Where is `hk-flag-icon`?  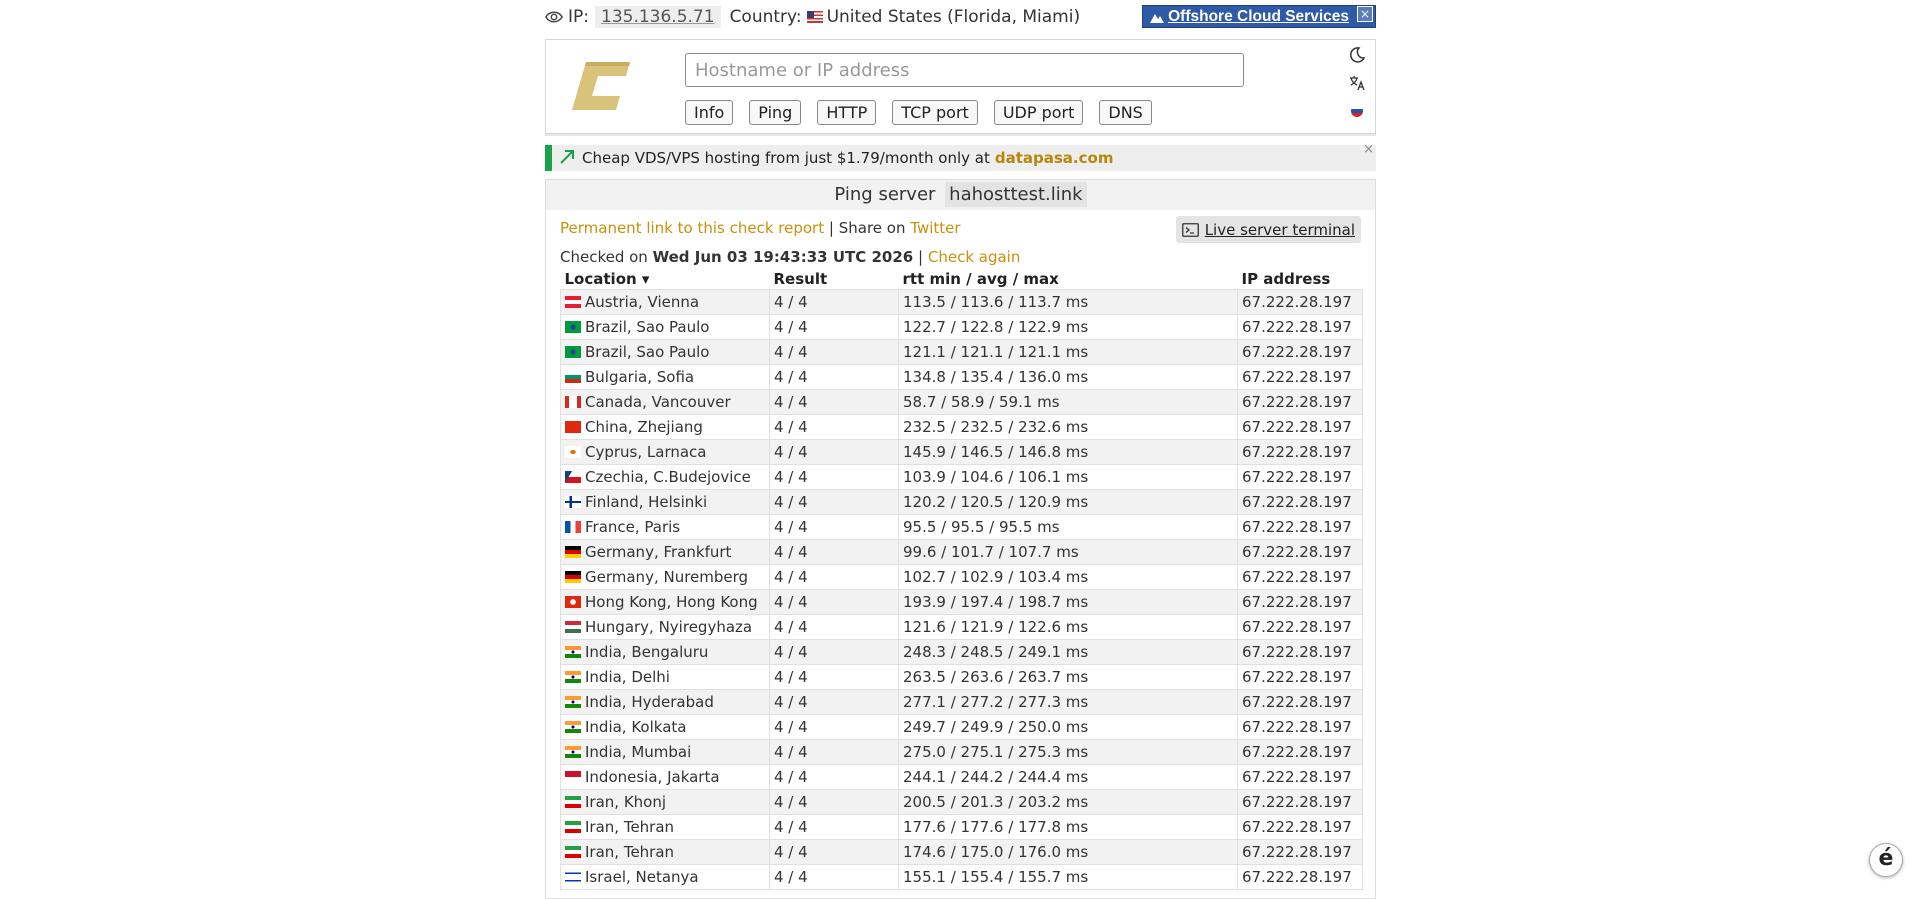
hk-flag-icon is located at coordinates (573, 602).